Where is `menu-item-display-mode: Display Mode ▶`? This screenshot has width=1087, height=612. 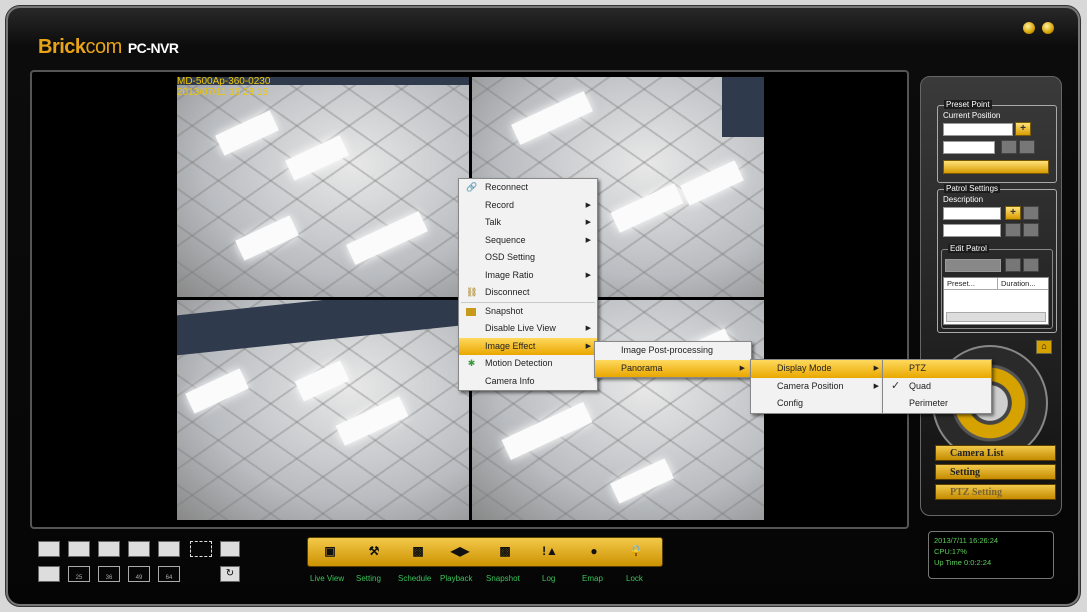 menu-item-display-mode: Display Mode ▶ is located at coordinates (818, 369).